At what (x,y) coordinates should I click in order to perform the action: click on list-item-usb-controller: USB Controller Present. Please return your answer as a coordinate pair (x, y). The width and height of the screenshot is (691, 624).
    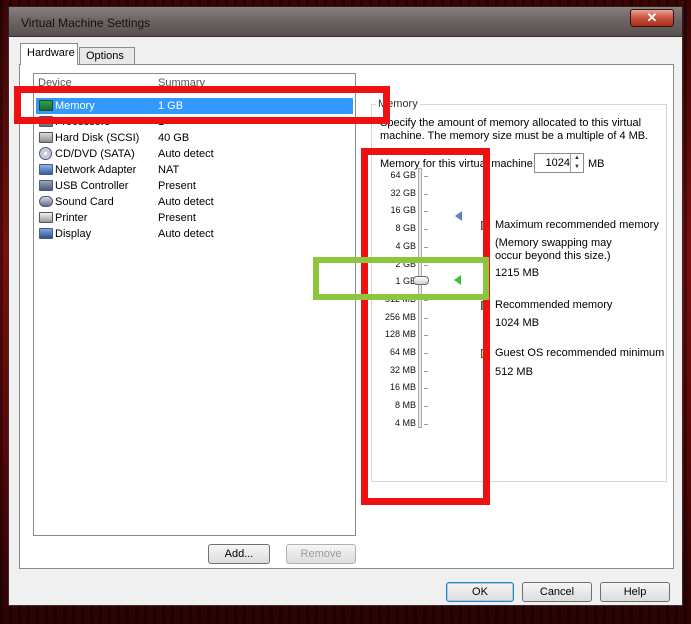
    Looking at the image, I should click on (194, 186).